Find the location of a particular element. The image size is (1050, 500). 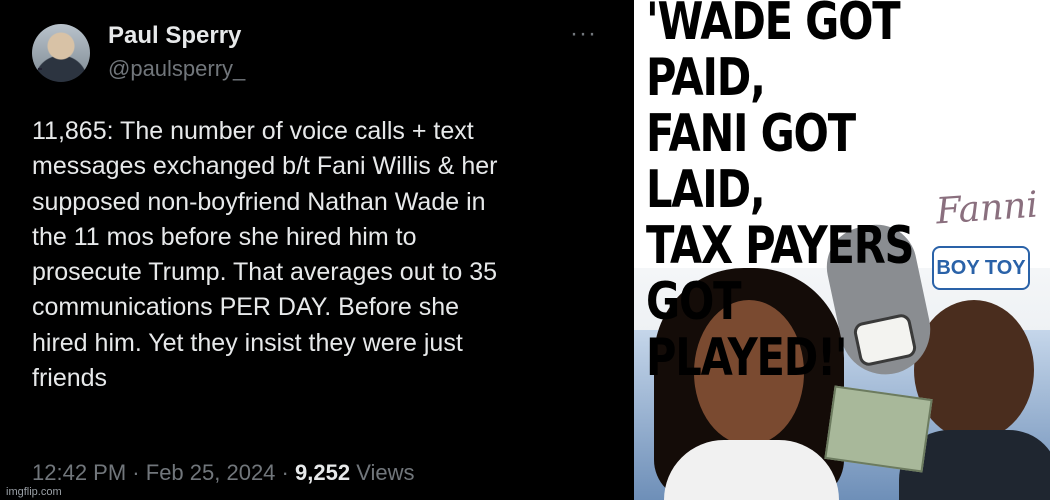

tweet-meta: 12:42 PM · Feb 25, 2024 · 9,252 Views is located at coordinates (223, 473).